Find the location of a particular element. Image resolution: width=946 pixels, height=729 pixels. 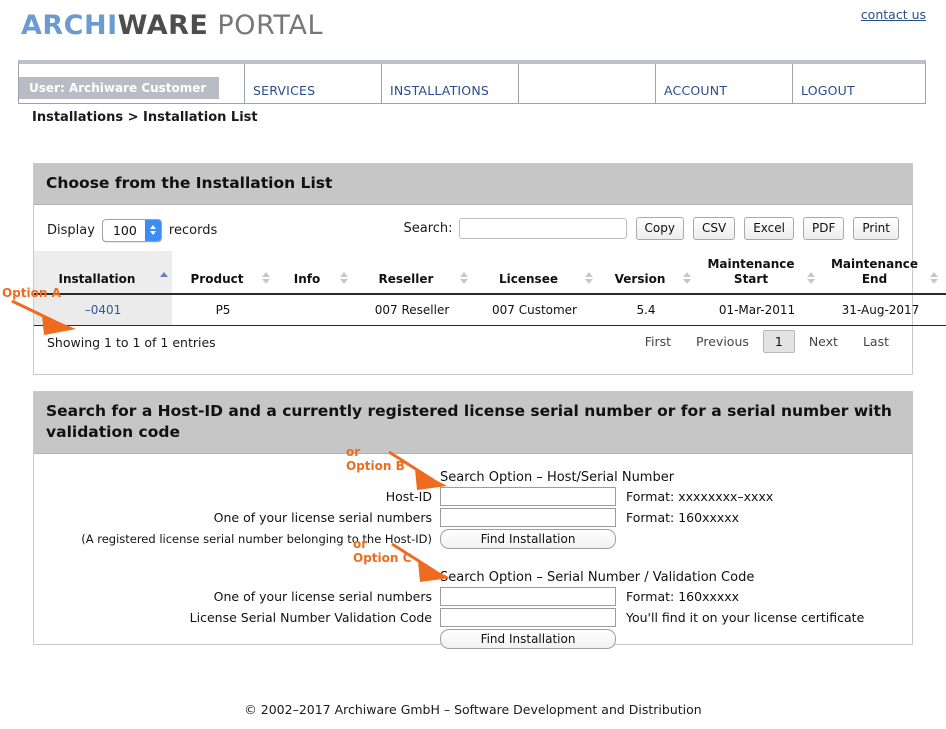

column-header-maintenance-end: Maintenance End is located at coordinates (880, 272).